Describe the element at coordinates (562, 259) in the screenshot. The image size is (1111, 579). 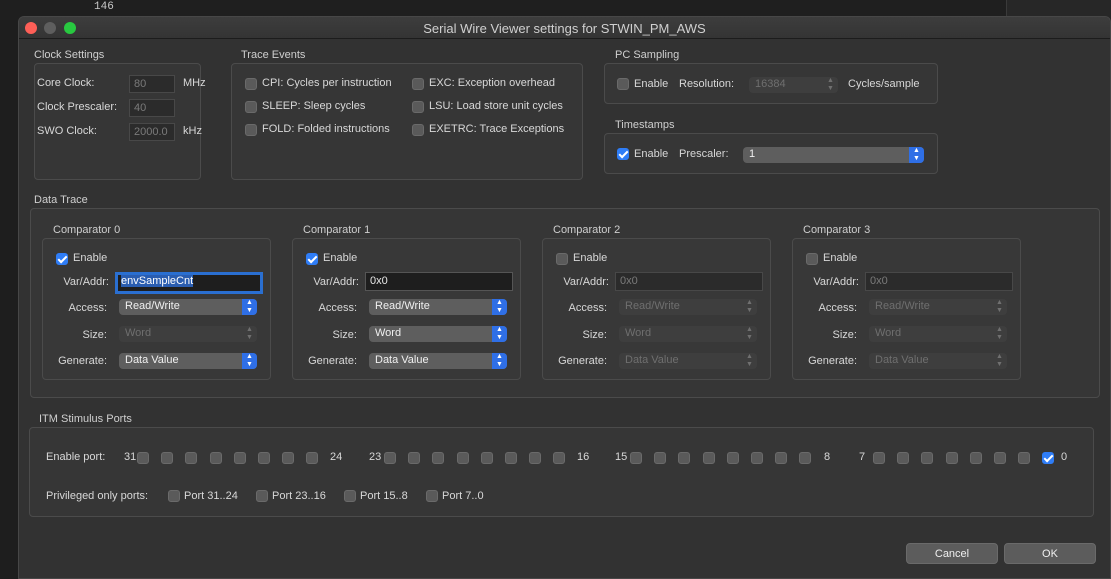
I see `comparator-2-enable-checkbox` at that location.